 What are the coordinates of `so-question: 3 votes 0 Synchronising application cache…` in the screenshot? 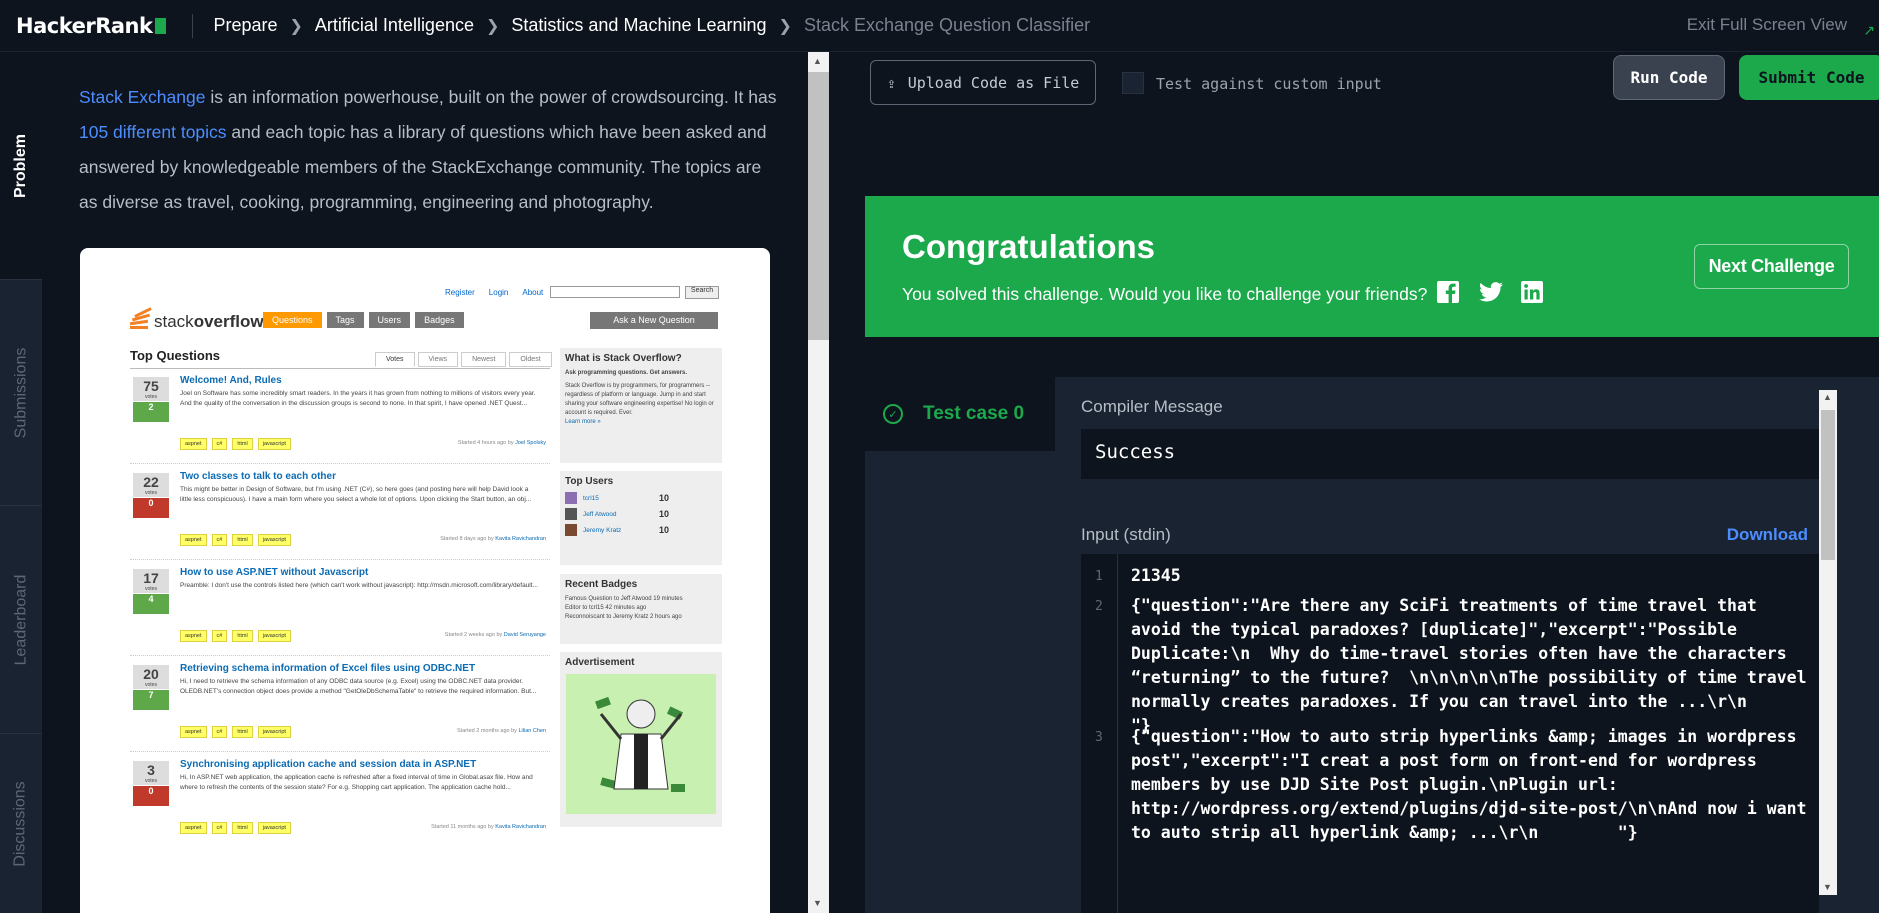 It's located at (340, 802).